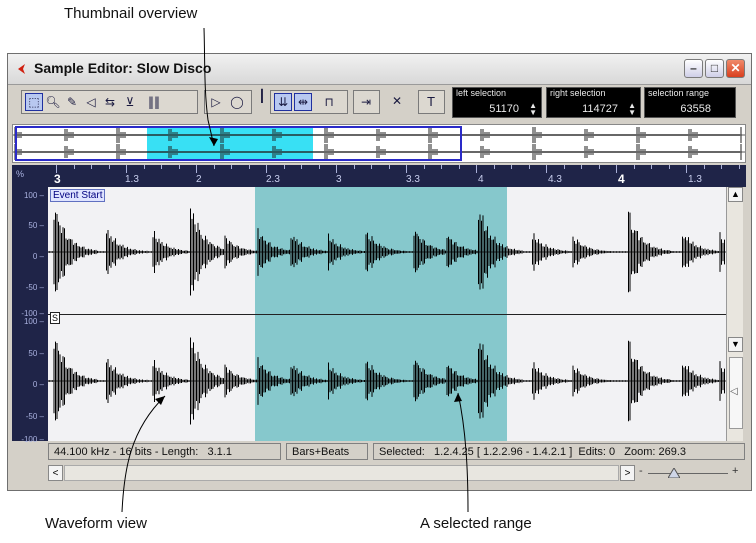 This screenshot has width=756, height=543. I want to click on vertical-zoom-slider: ◁, so click(736, 393).